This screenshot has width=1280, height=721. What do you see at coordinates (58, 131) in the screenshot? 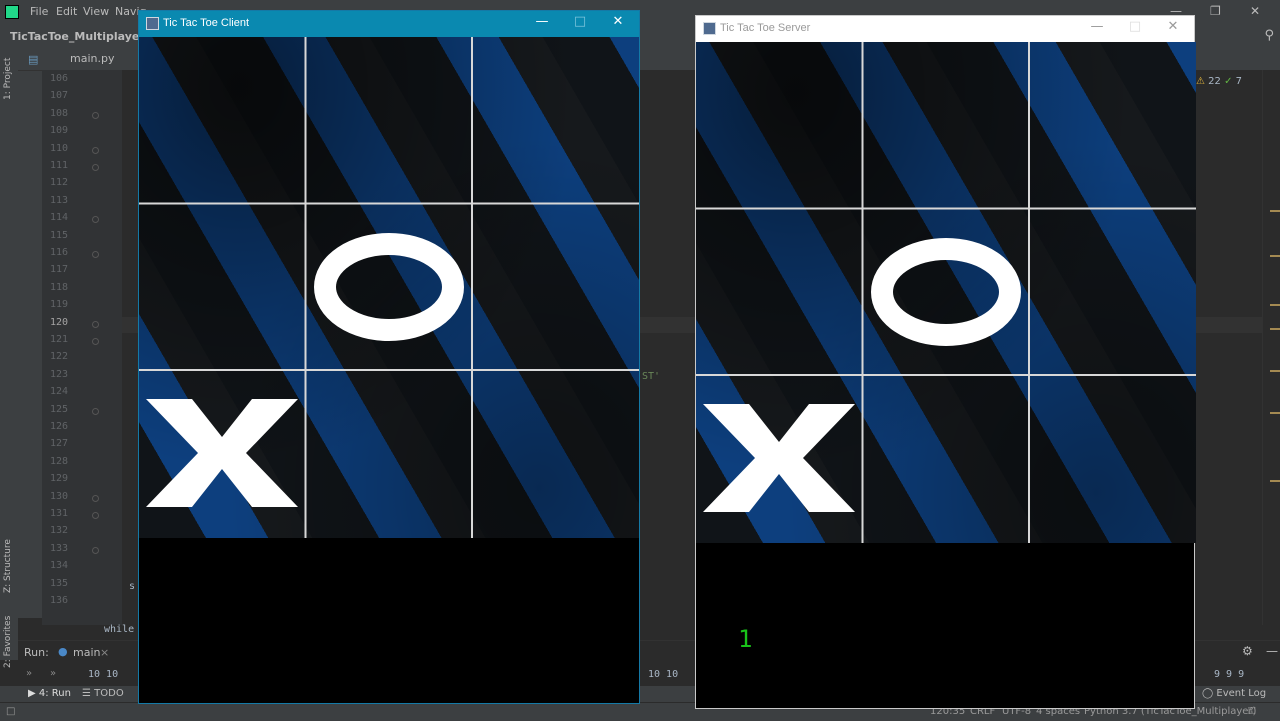
I see `line-number: 109` at bounding box center [58, 131].